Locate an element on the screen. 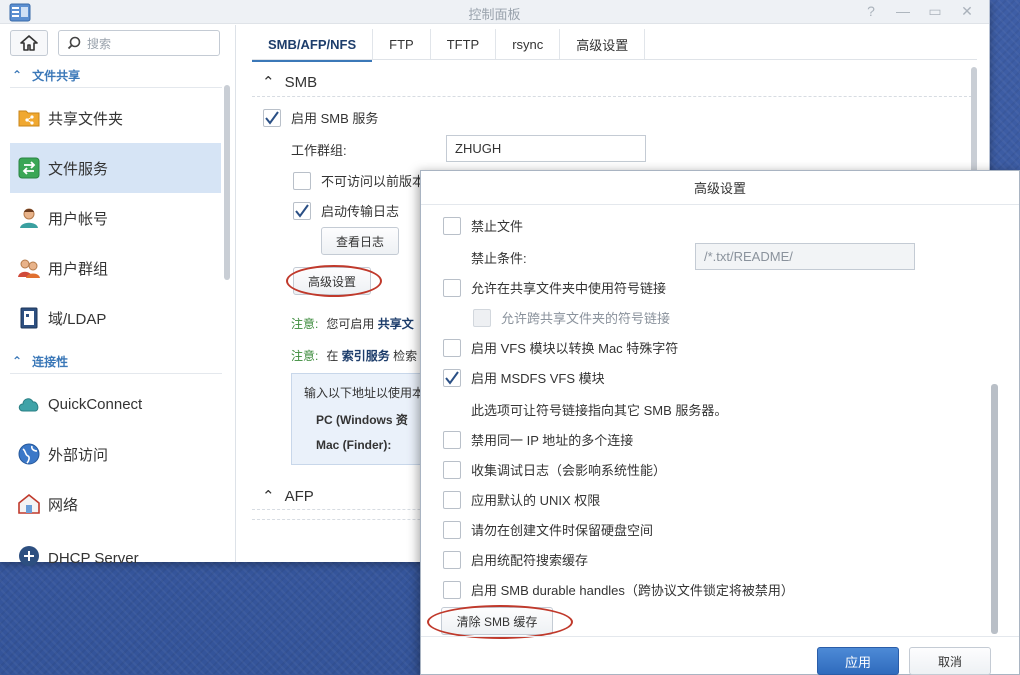  dialog-scrollbar is located at coordinates (994, 509).